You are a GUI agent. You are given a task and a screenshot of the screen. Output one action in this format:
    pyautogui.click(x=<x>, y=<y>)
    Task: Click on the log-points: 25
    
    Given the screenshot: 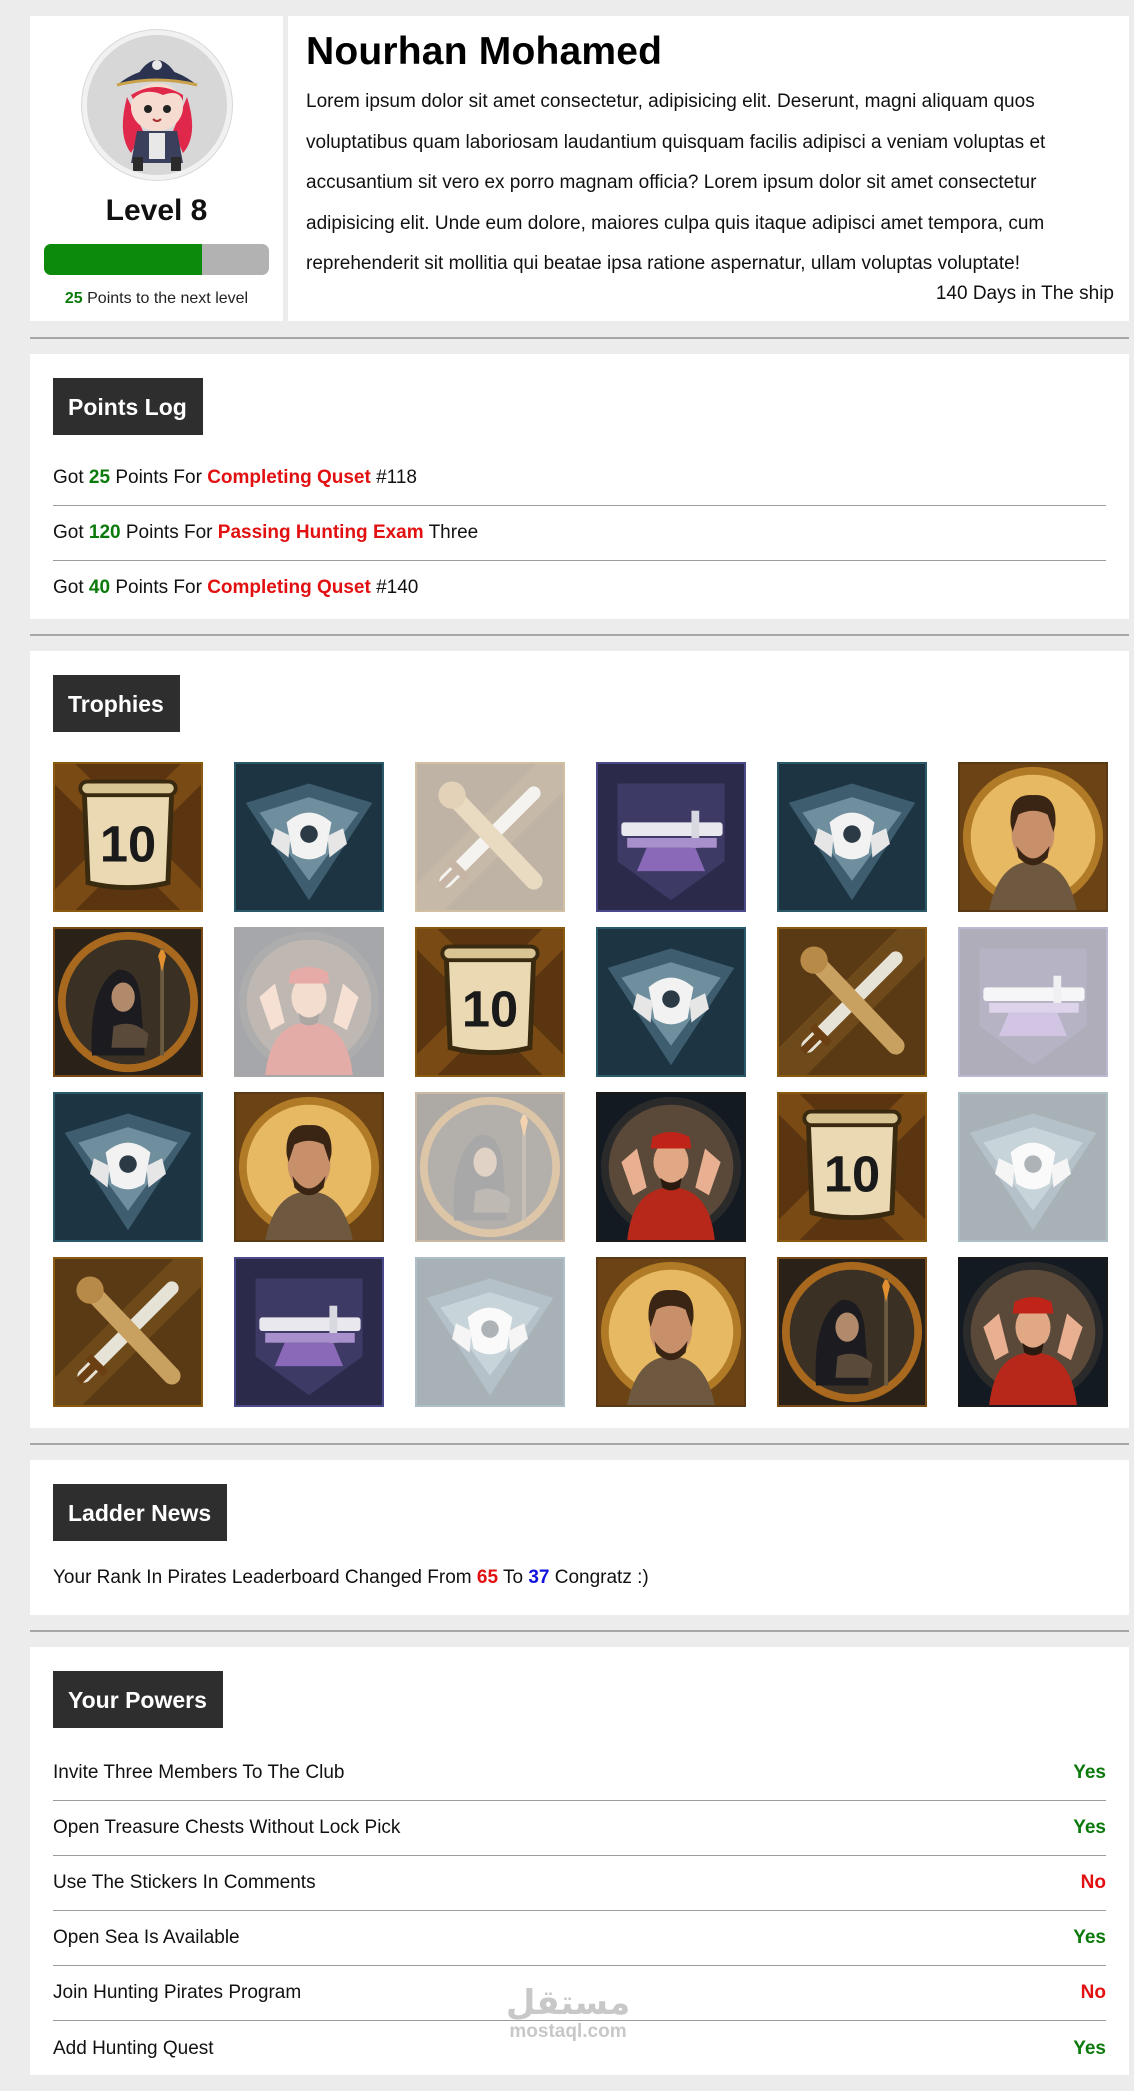 What is the action you would take?
    pyautogui.click(x=99, y=477)
    